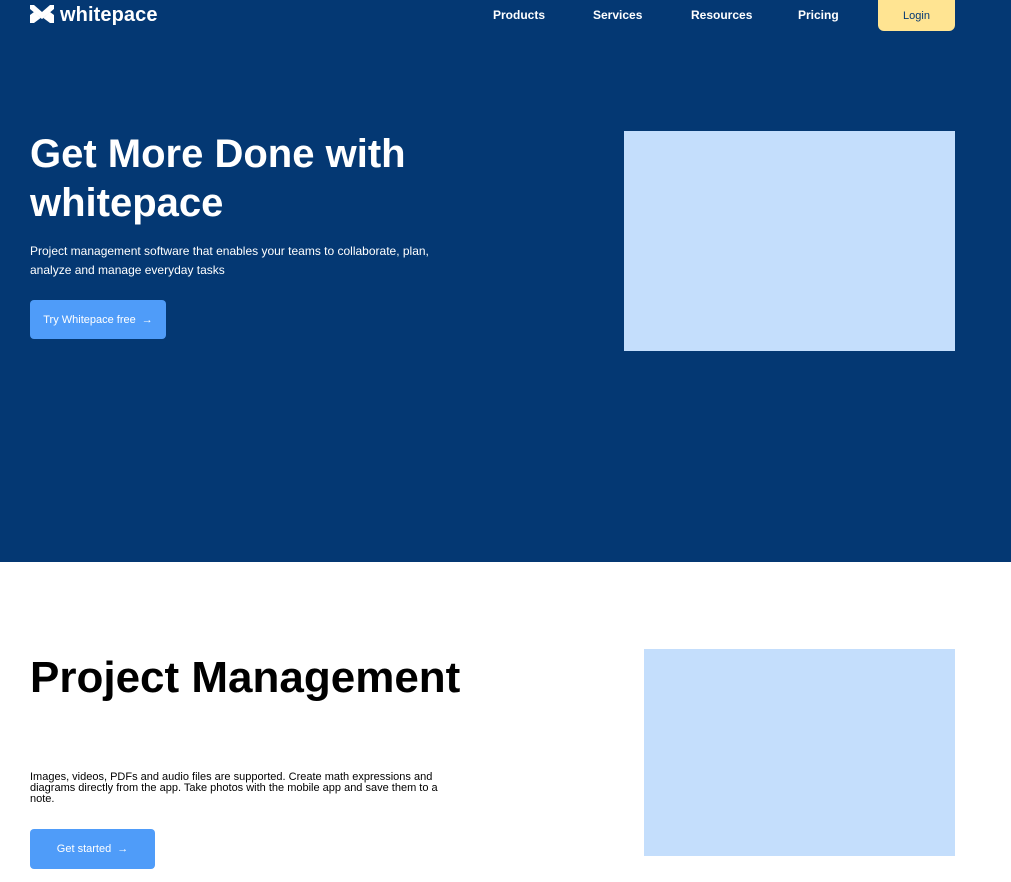 The height and width of the screenshot is (882, 1011). I want to click on logo-text: whitepace, so click(109, 15).